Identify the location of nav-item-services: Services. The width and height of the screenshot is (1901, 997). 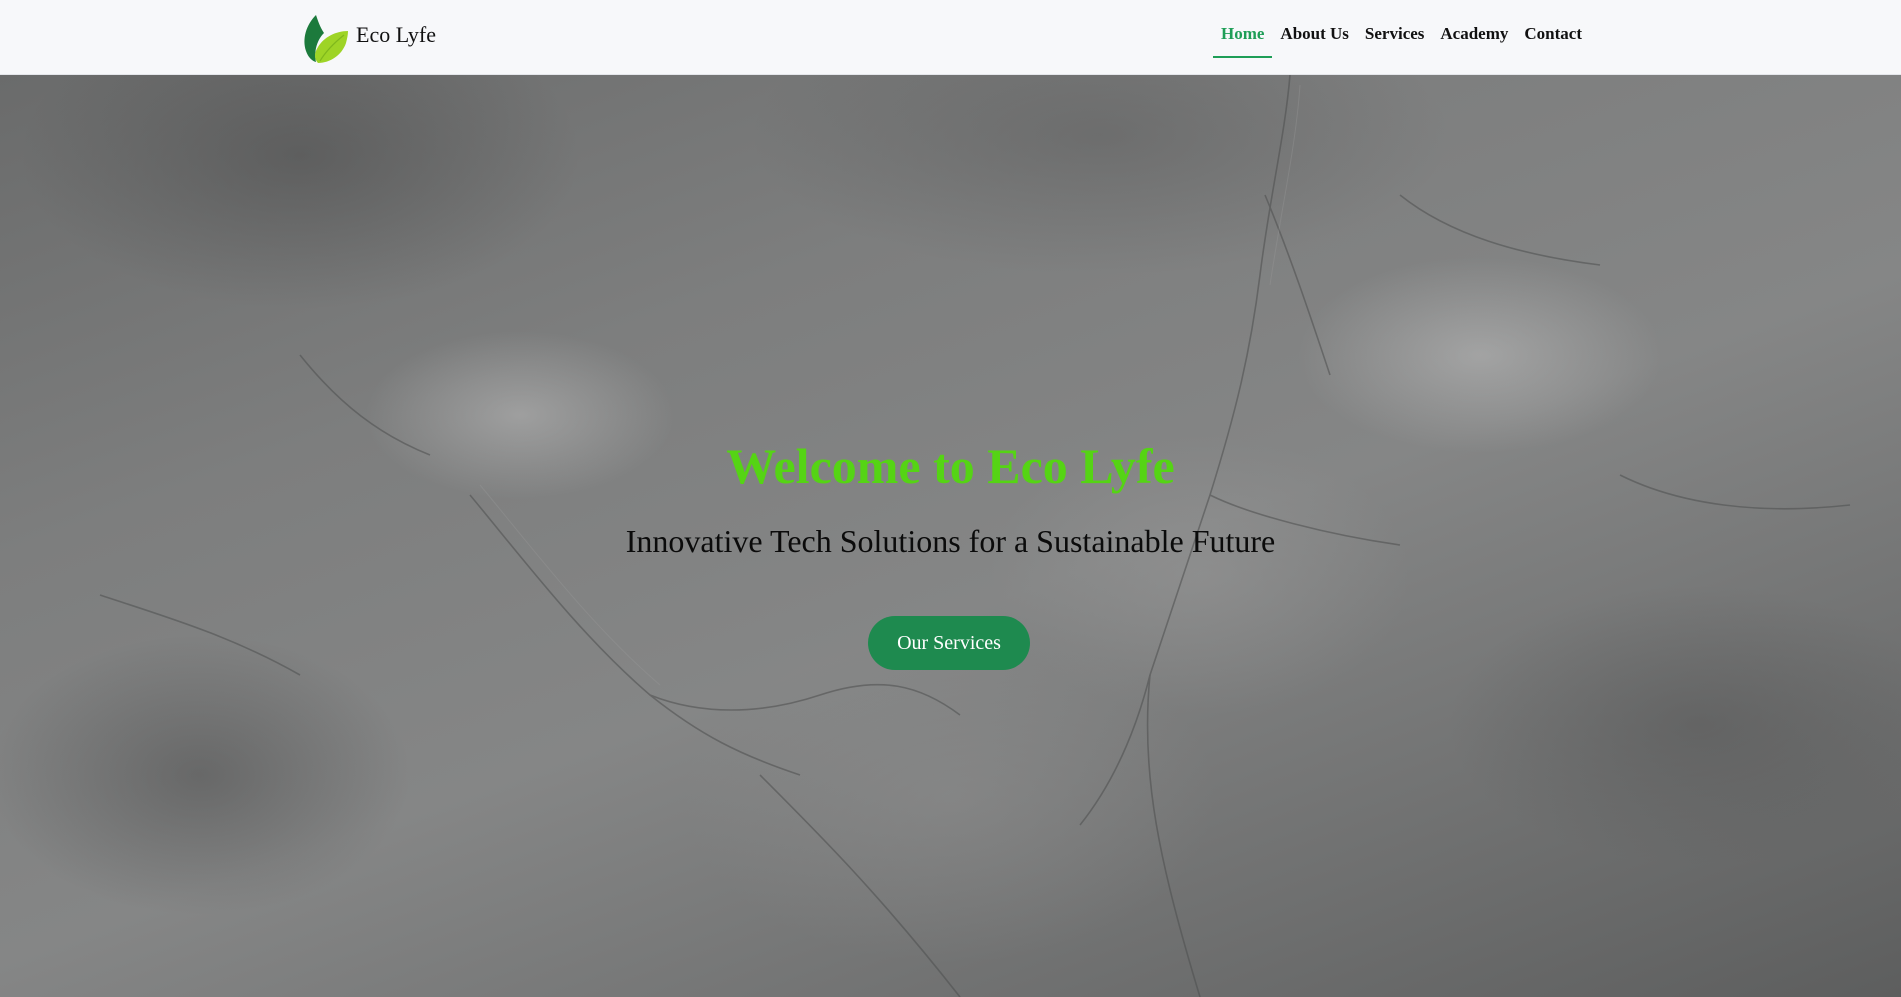
(1394, 35).